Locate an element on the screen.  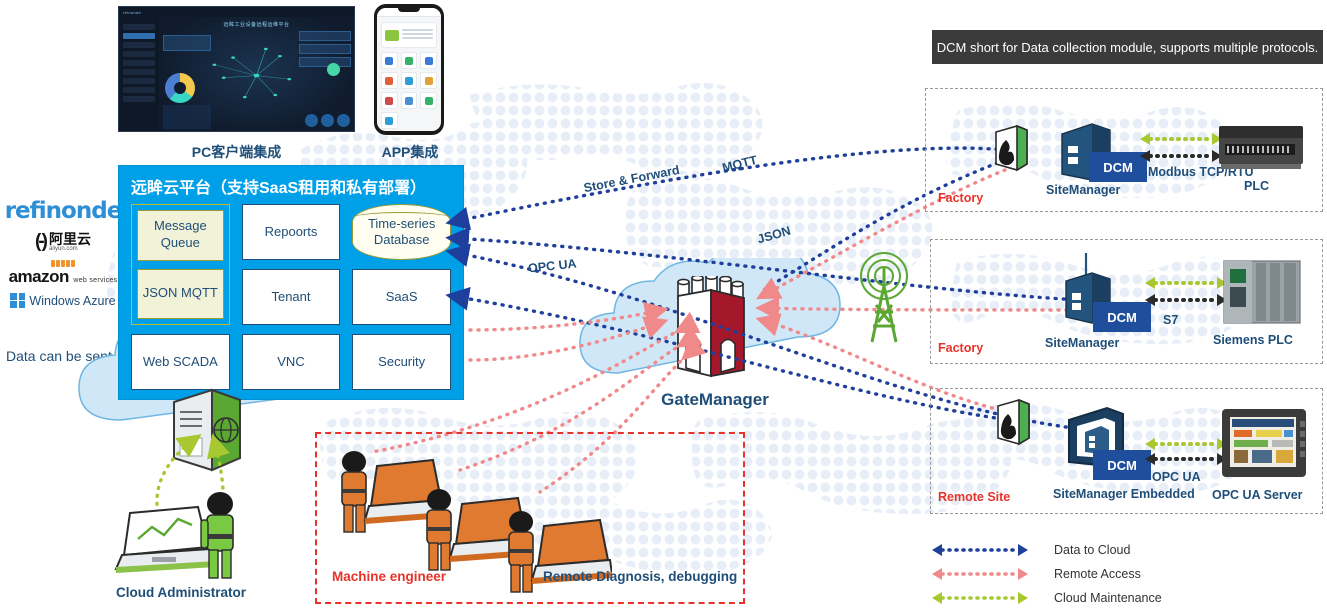
provider-remonde: reﬁnonde is located at coordinates (63, 211).